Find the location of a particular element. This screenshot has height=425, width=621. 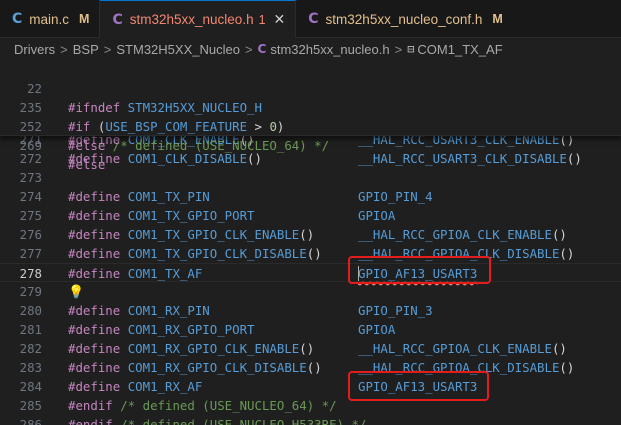

breadcrumb-item-drivers: Drivers is located at coordinates (34, 49).